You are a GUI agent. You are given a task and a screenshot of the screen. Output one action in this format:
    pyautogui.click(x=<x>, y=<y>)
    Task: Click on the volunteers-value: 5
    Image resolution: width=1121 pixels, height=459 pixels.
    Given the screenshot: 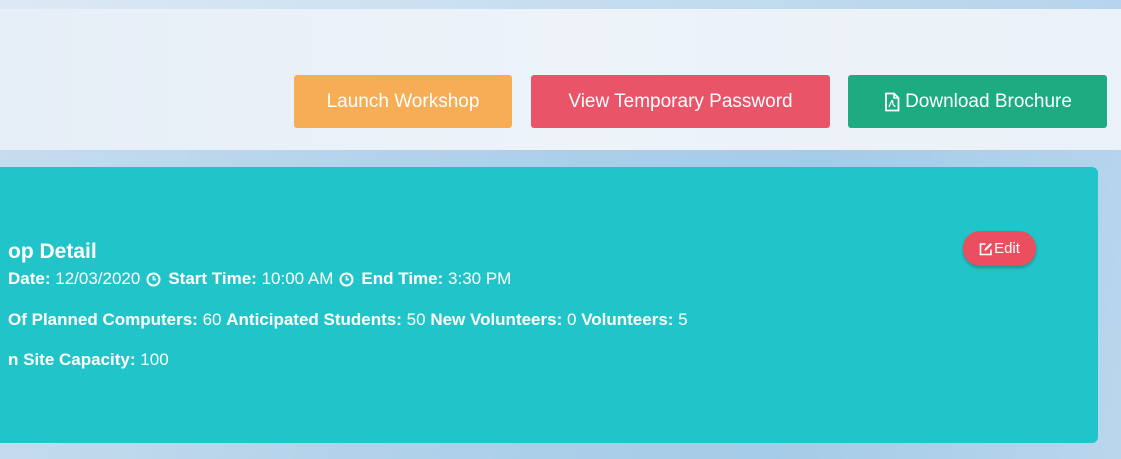 What is the action you would take?
    pyautogui.click(x=683, y=319)
    